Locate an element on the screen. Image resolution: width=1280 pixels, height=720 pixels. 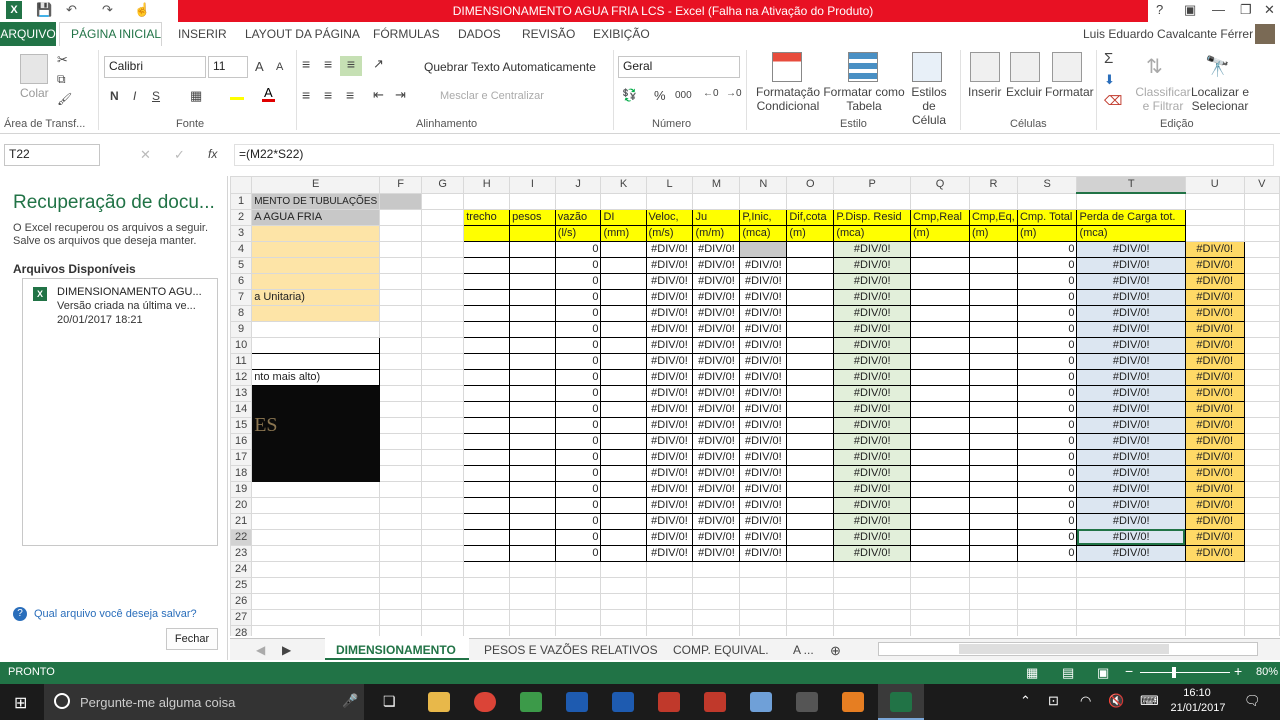
redo-icon: ↷ is located at coordinates (107, 10).